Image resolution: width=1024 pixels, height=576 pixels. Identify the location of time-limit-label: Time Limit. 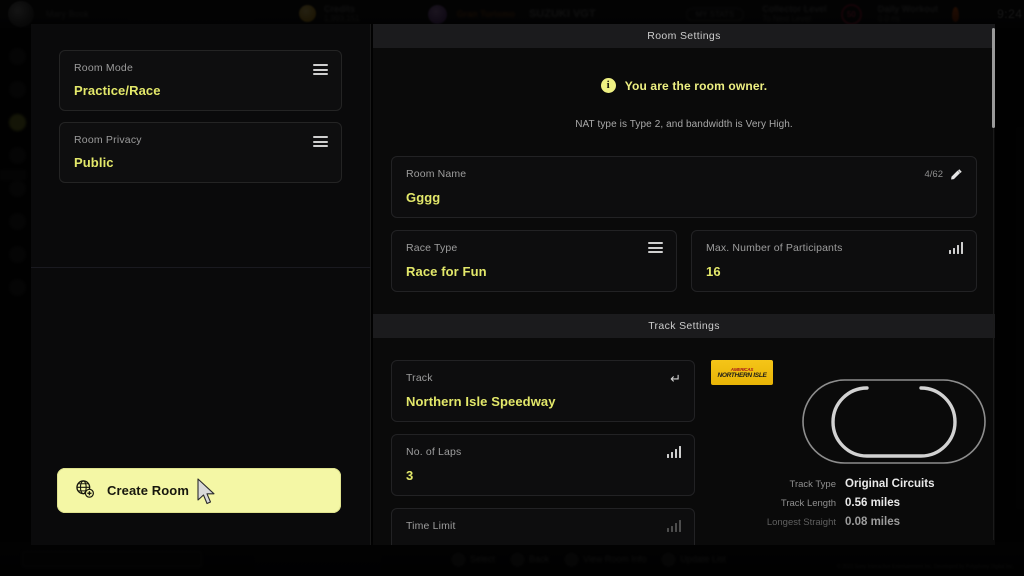
(431, 526).